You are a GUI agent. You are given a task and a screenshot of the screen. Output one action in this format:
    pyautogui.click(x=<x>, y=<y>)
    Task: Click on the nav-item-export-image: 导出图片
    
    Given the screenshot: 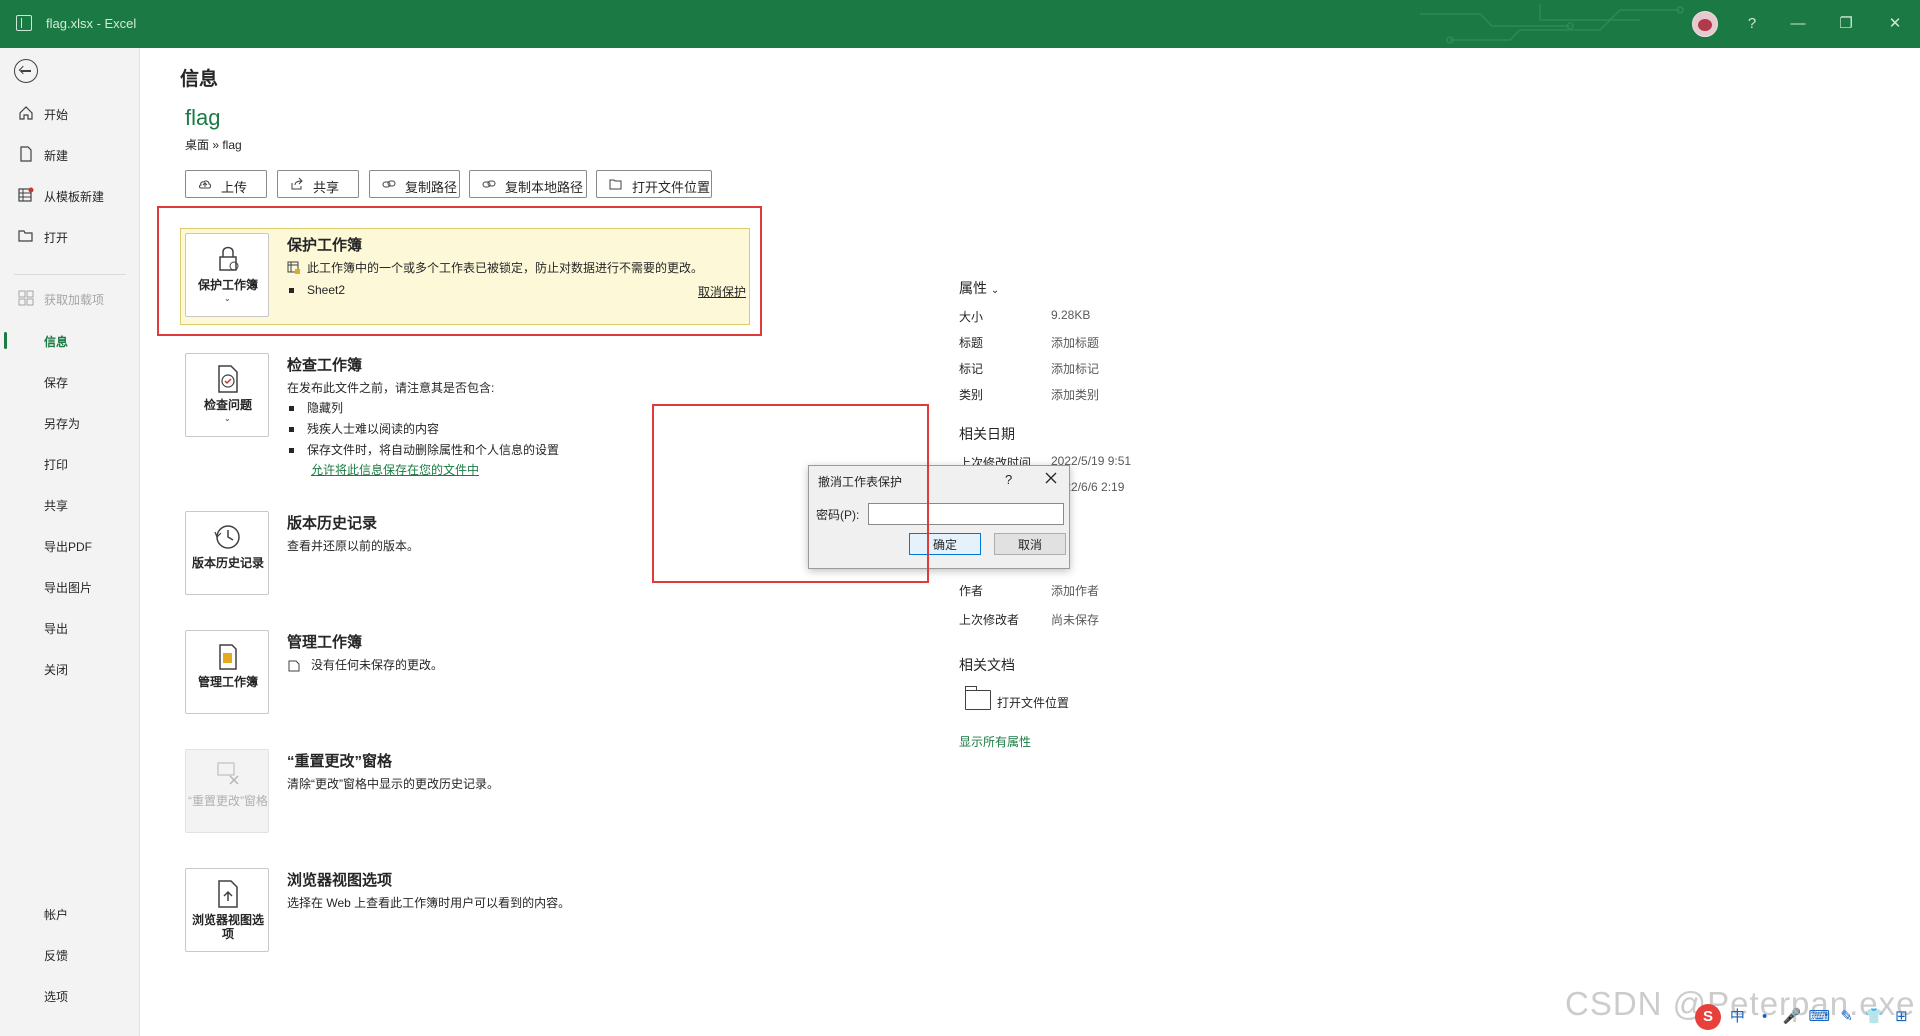 What is the action you would take?
    pyautogui.click(x=69, y=586)
    